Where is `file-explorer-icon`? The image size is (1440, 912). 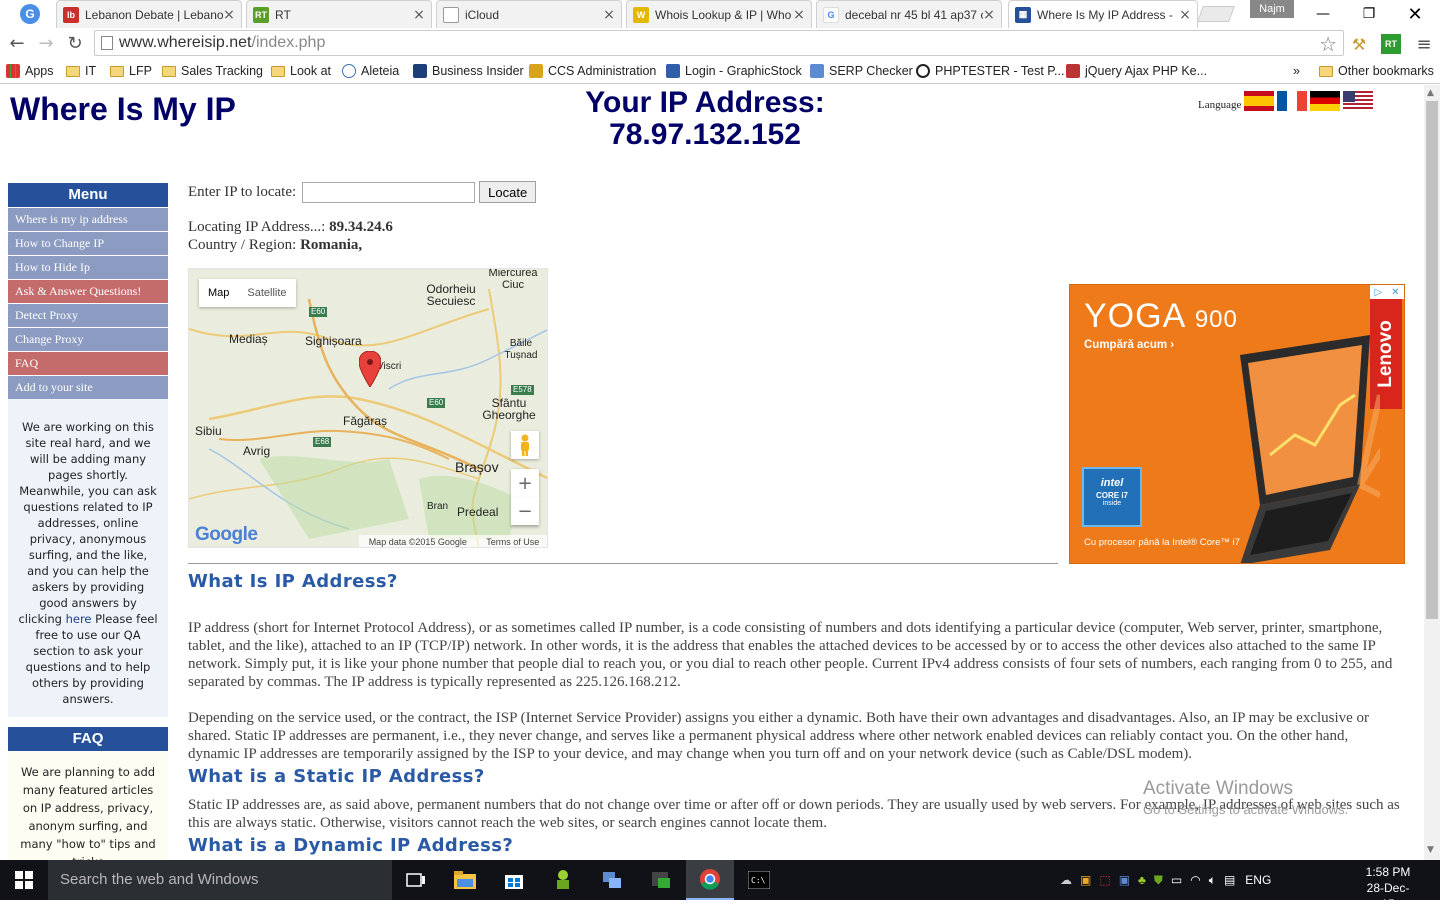
file-explorer-icon is located at coordinates (465, 880).